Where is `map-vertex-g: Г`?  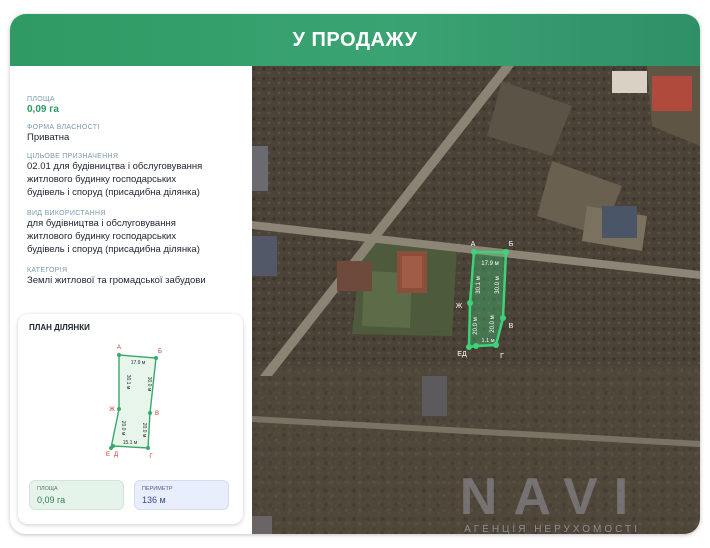 map-vertex-g: Г is located at coordinates (502, 356).